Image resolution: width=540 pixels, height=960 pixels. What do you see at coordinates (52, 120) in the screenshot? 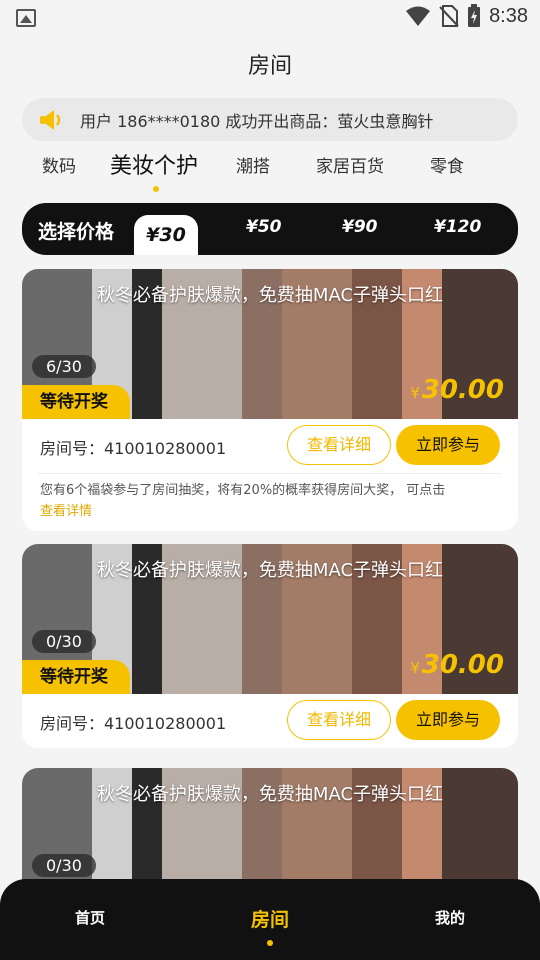
I see `speaker-icon` at bounding box center [52, 120].